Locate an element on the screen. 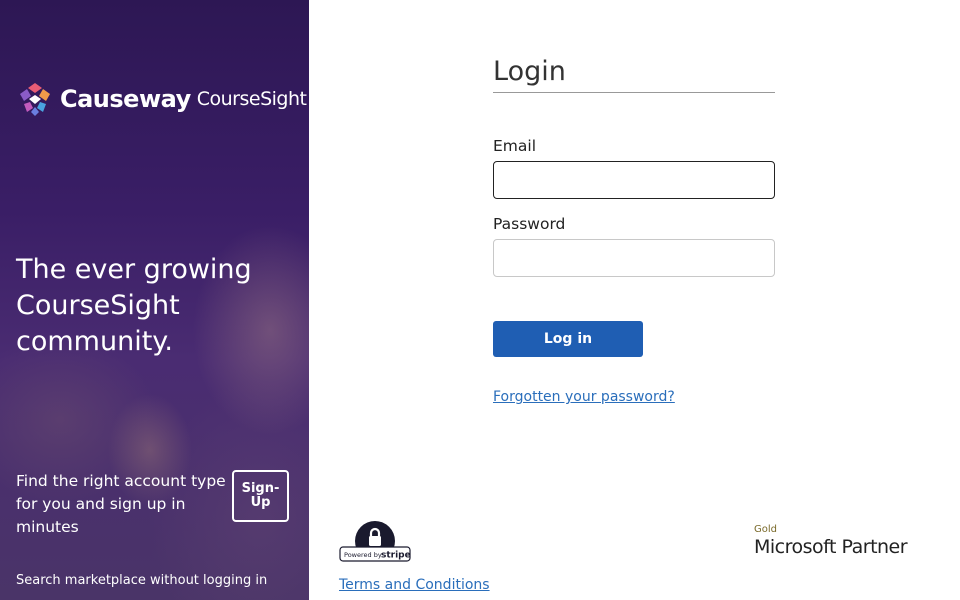 Image resolution: width=960 pixels, height=600 pixels. powered-by-stripe-badge: Powered by stripe is located at coordinates (375, 541).